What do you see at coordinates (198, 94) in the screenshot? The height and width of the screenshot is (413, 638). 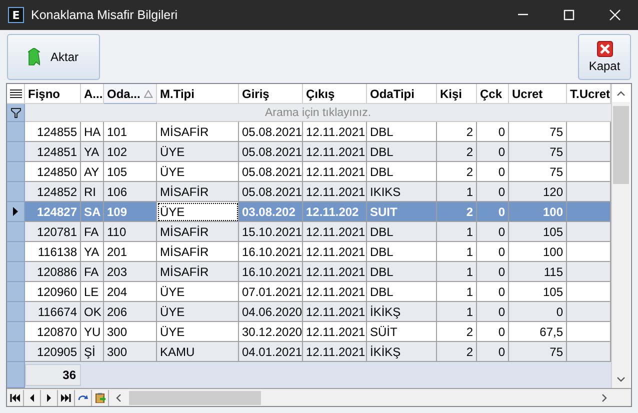 I see `column-header: M.Tipi` at bounding box center [198, 94].